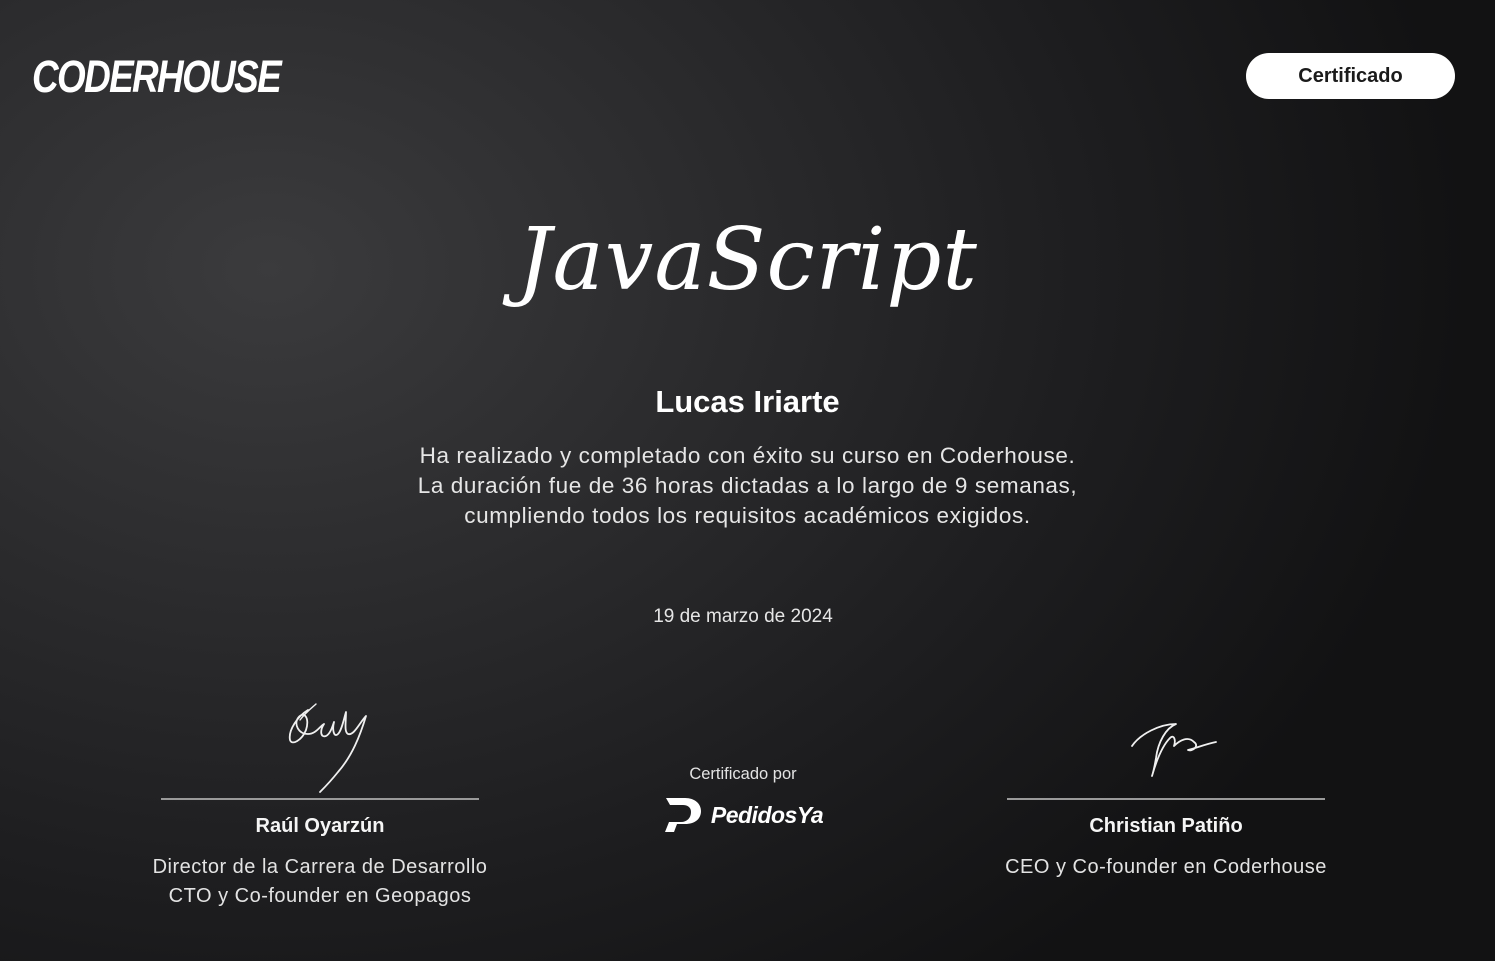 Image resolution: width=1495 pixels, height=961 pixels. Describe the element at coordinates (1166, 826) in the screenshot. I see `signatory-name: Christian Patiño` at that location.